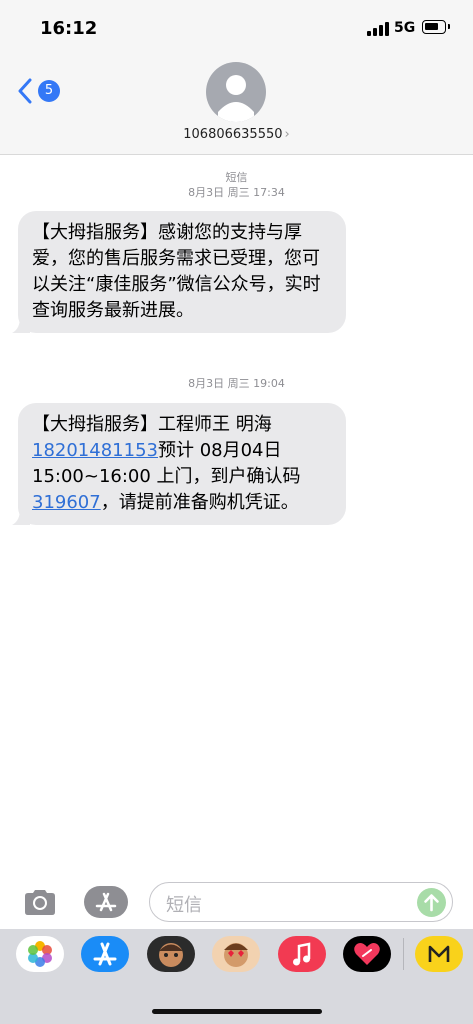  What do you see at coordinates (236, 29) in the screenshot?
I see `status-bar: 16:12 5G` at bounding box center [236, 29].